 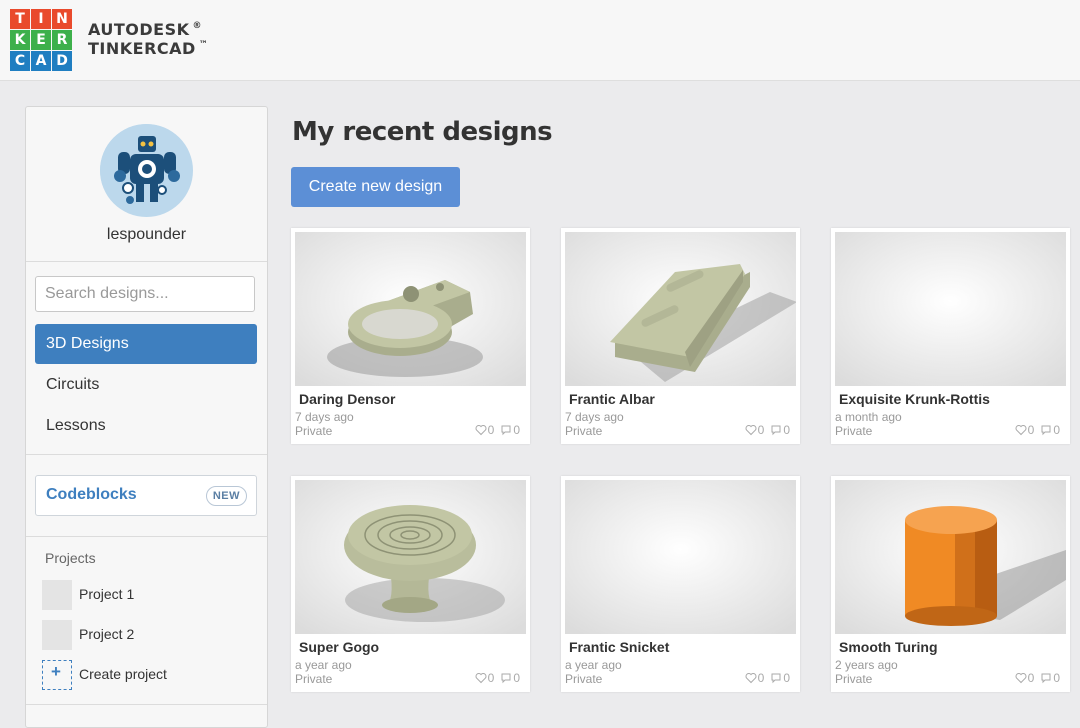 I want to click on design-time: 2 years ago, so click(x=866, y=665).